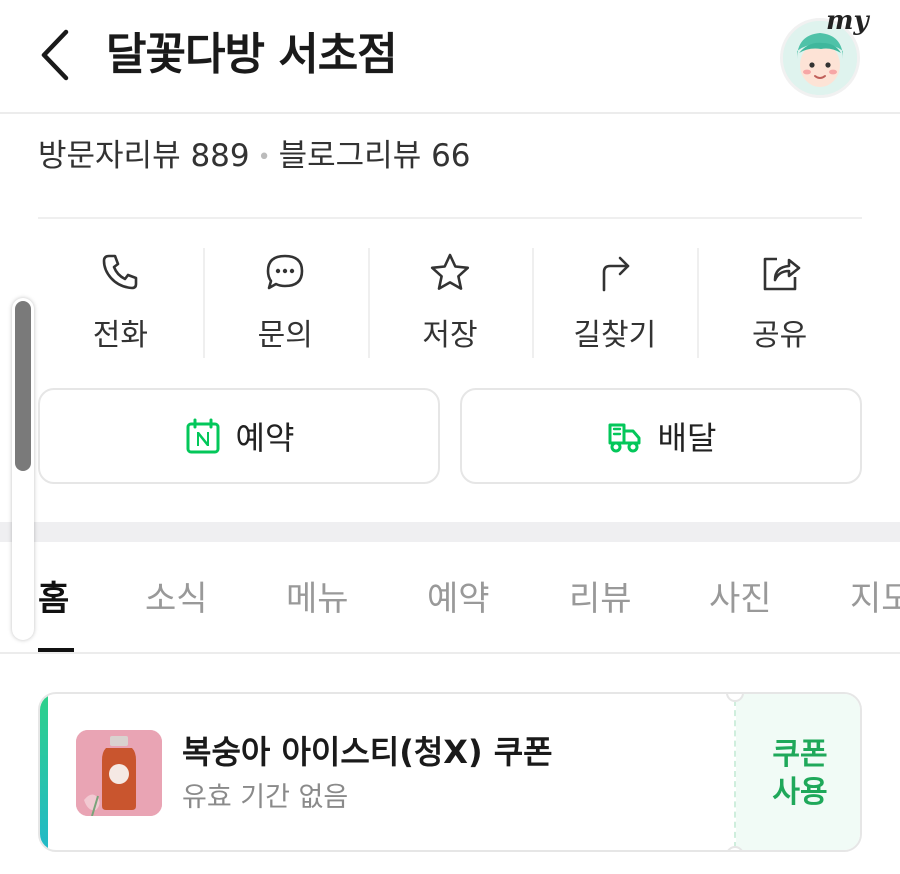 The width and height of the screenshot is (900, 874). What do you see at coordinates (450, 271) in the screenshot?
I see `star-icon` at bounding box center [450, 271].